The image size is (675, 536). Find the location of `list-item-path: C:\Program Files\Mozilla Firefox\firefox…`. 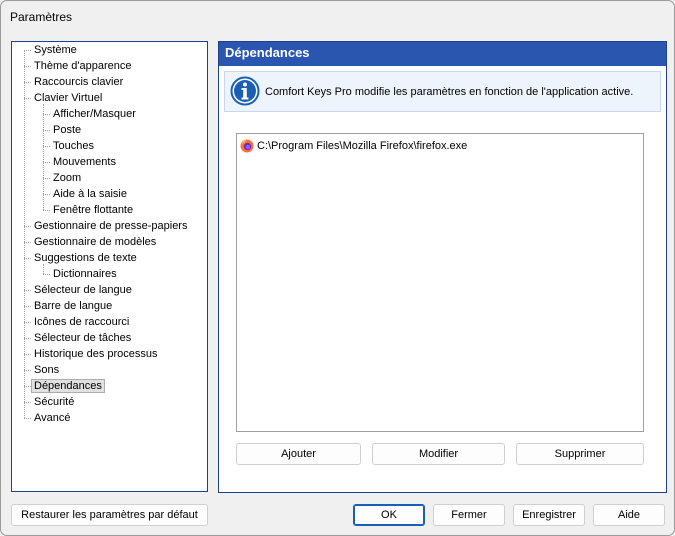

list-item-path: C:\Program Files\Mozilla Firefox\firefox… is located at coordinates (362, 146).